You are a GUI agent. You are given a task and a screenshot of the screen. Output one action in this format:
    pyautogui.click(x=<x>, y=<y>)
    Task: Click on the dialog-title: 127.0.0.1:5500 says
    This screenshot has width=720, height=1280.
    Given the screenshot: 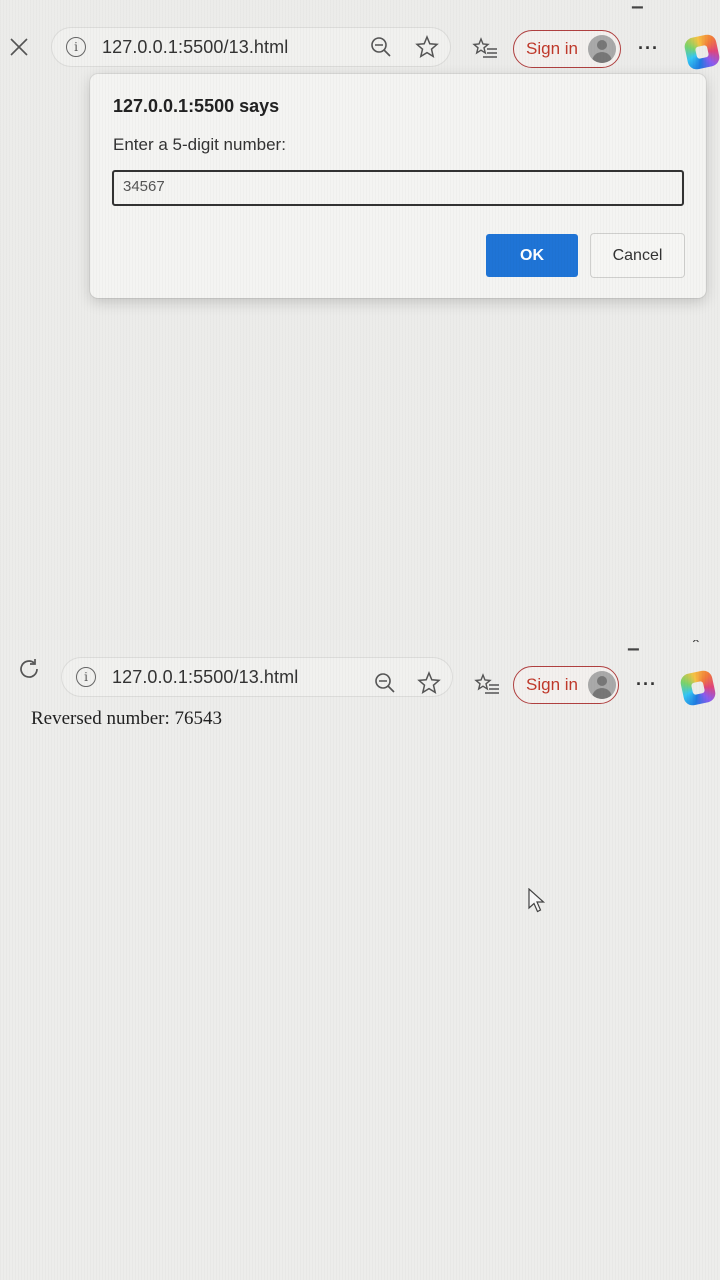 What is the action you would take?
    pyautogui.click(x=196, y=106)
    